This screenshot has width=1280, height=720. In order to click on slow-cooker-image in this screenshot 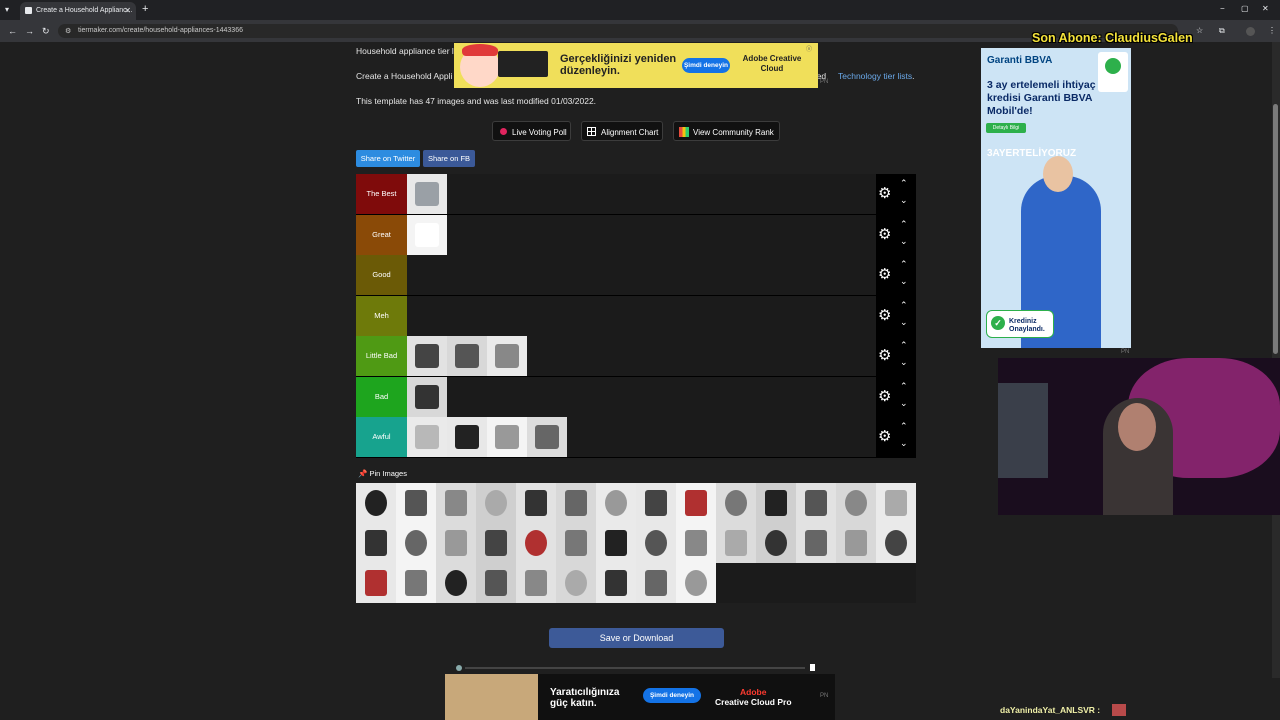, I will do `click(576, 503)`.